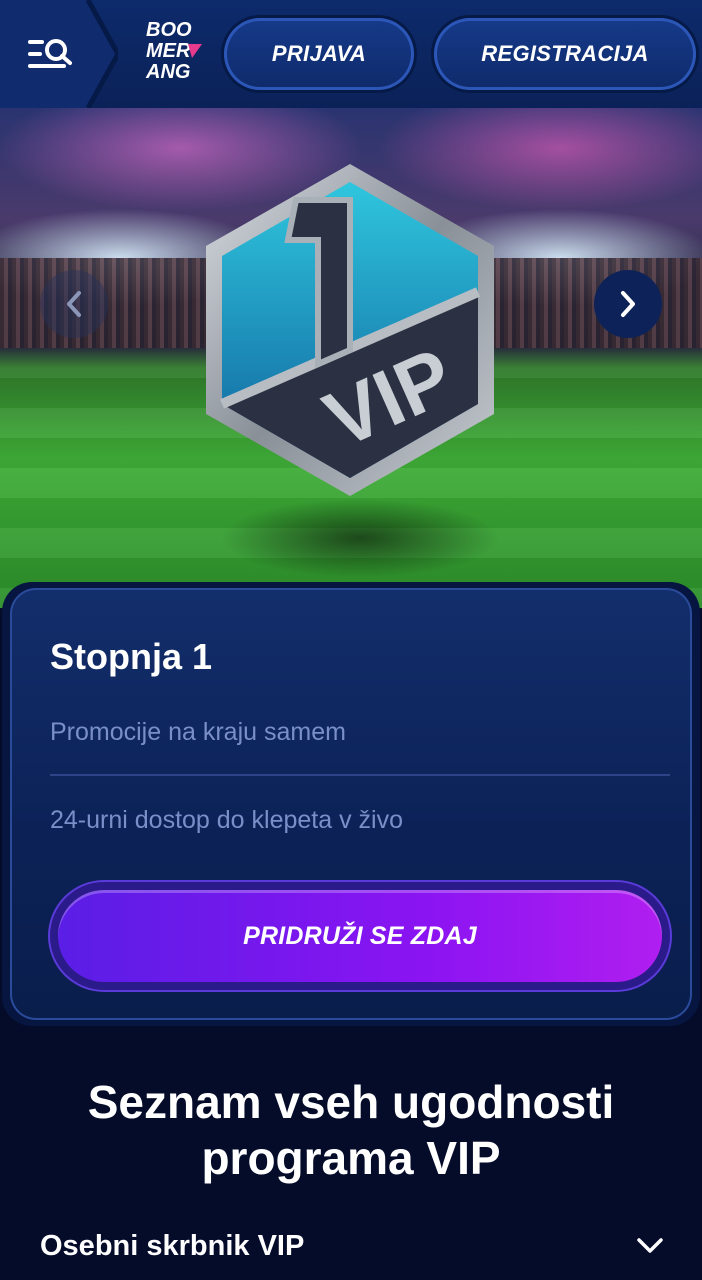 Image resolution: width=702 pixels, height=1280 pixels. I want to click on badge-shadow, so click(360, 538).